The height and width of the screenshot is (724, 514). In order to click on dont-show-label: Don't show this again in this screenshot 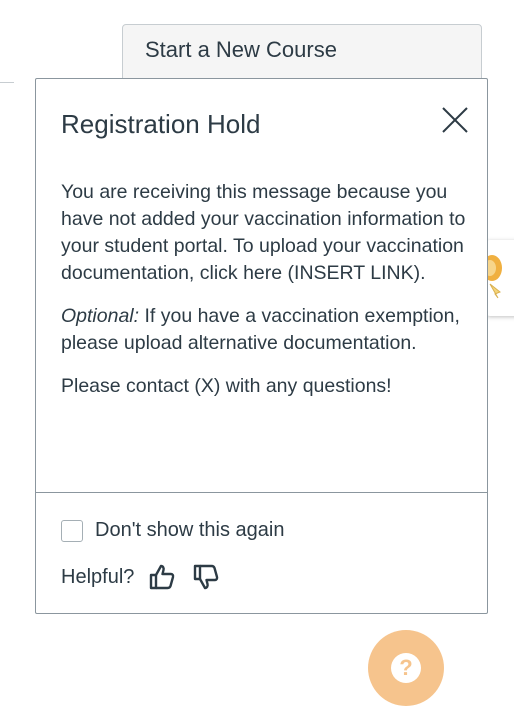, I will do `click(190, 530)`.